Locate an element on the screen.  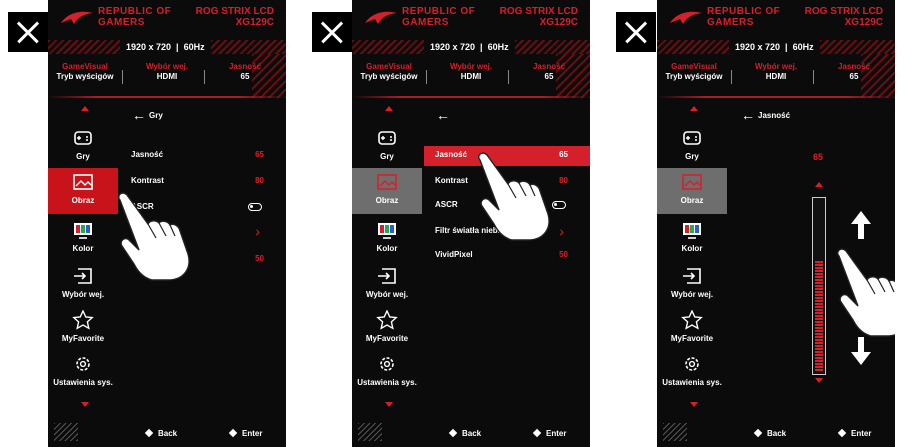
row-label: VividPixel is located at coordinates (454, 254).